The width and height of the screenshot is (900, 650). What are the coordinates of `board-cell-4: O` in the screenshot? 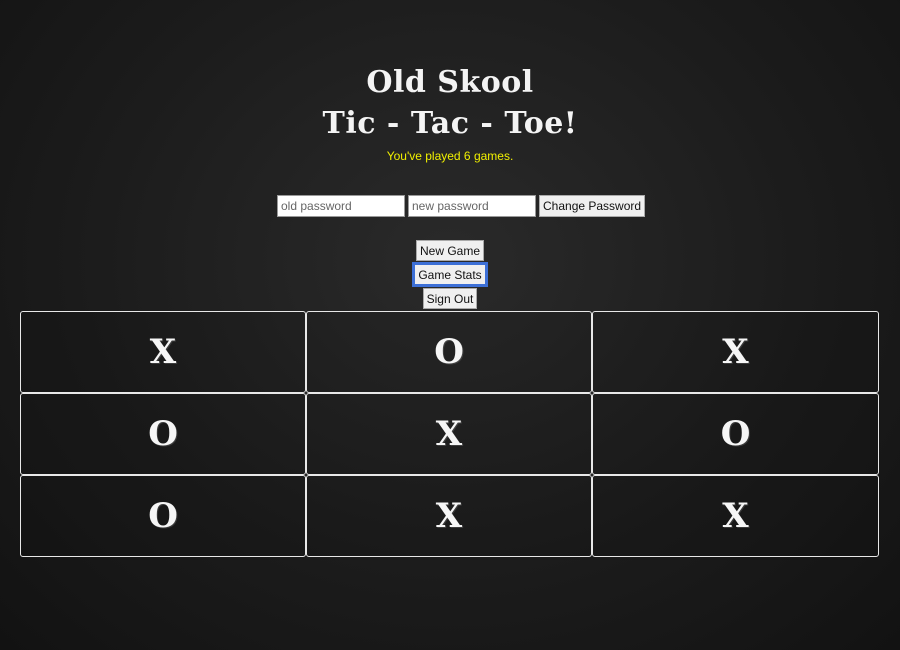 It's located at (163, 434).